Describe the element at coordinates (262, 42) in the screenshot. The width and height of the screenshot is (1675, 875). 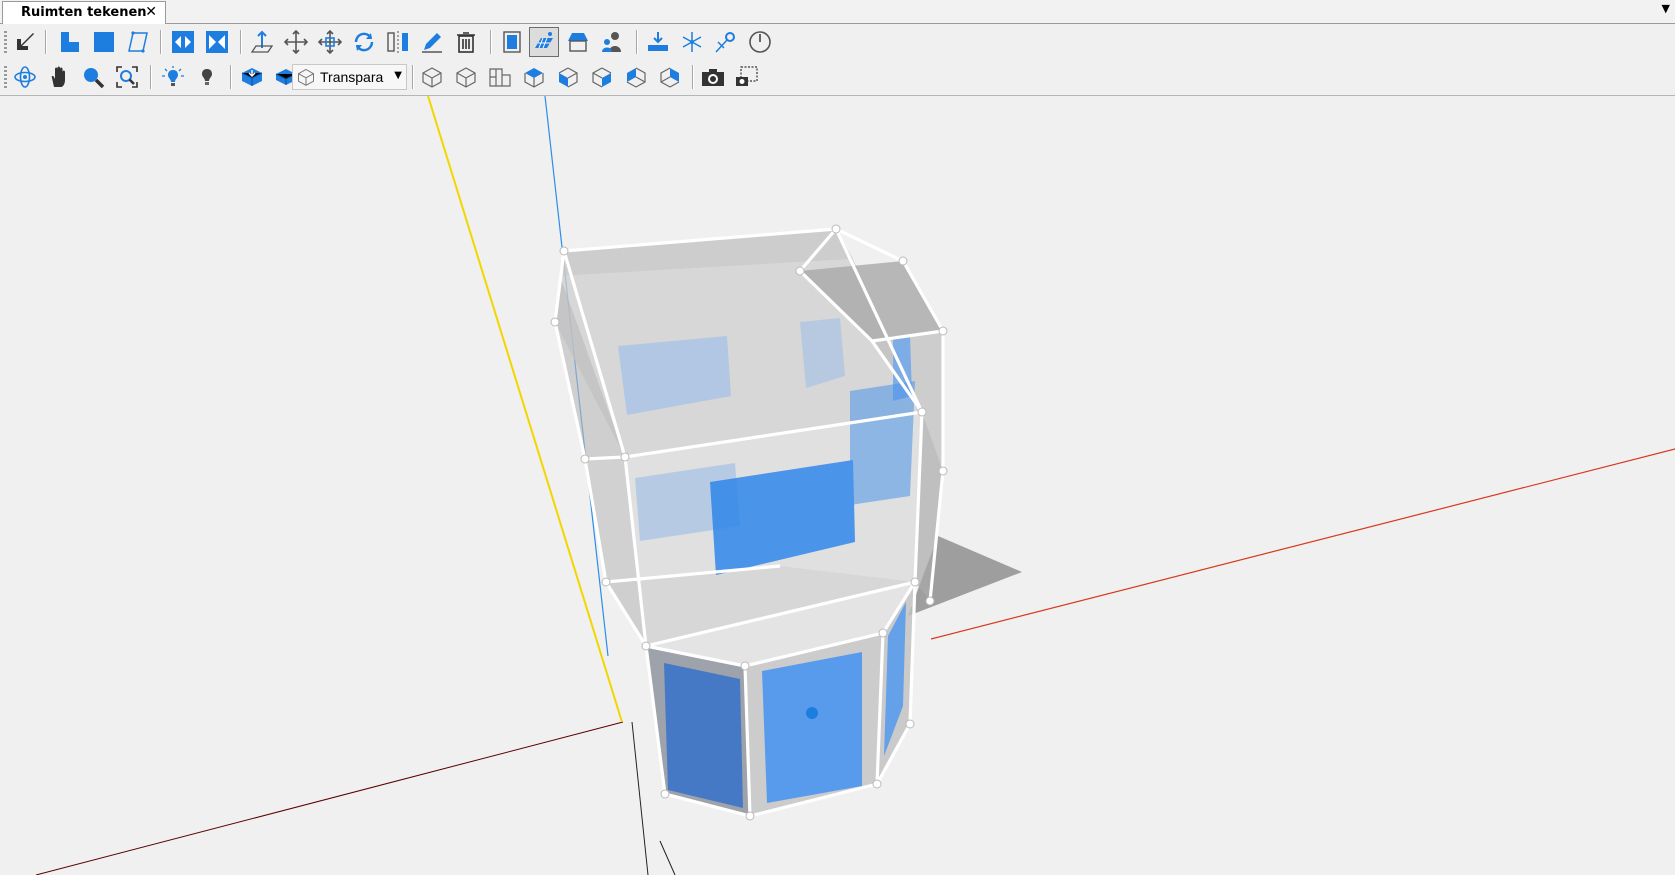
I see `extrude-icon` at that location.